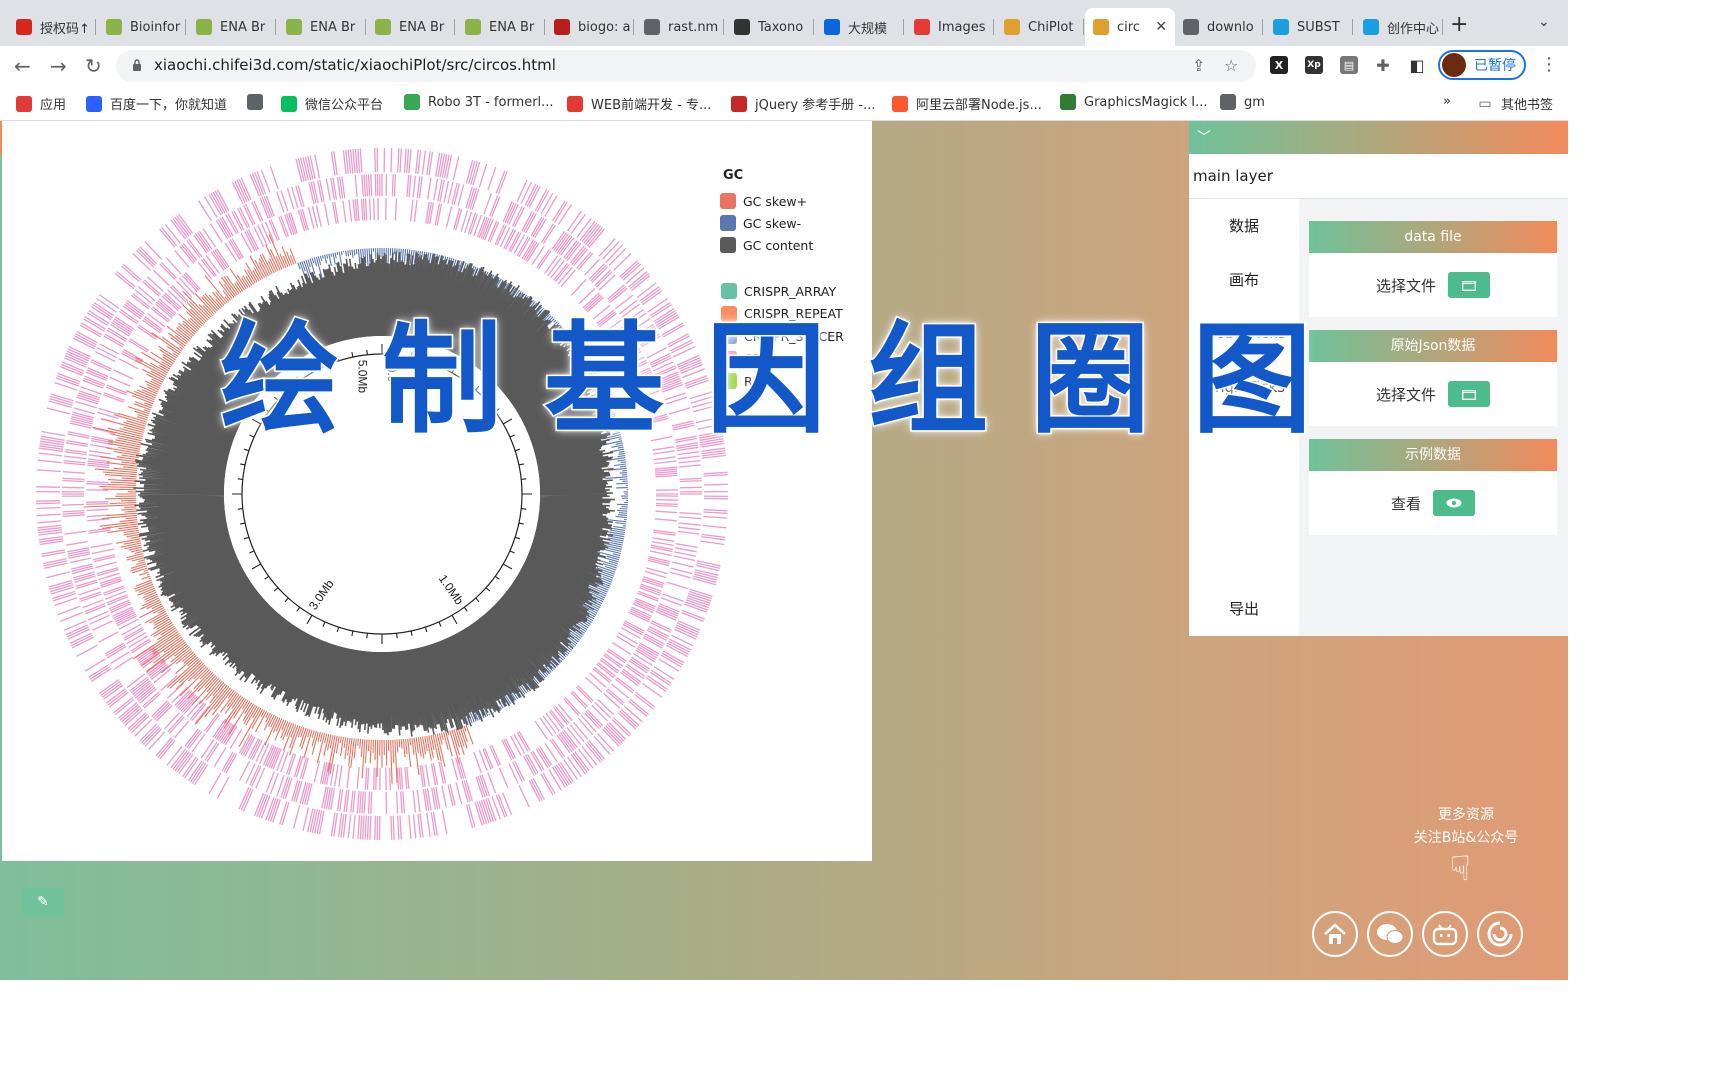 Image resolution: width=1728 pixels, height=1080 pixels. Describe the element at coordinates (1244, 608) in the screenshot. I see `menu-item-export: 导出` at that location.